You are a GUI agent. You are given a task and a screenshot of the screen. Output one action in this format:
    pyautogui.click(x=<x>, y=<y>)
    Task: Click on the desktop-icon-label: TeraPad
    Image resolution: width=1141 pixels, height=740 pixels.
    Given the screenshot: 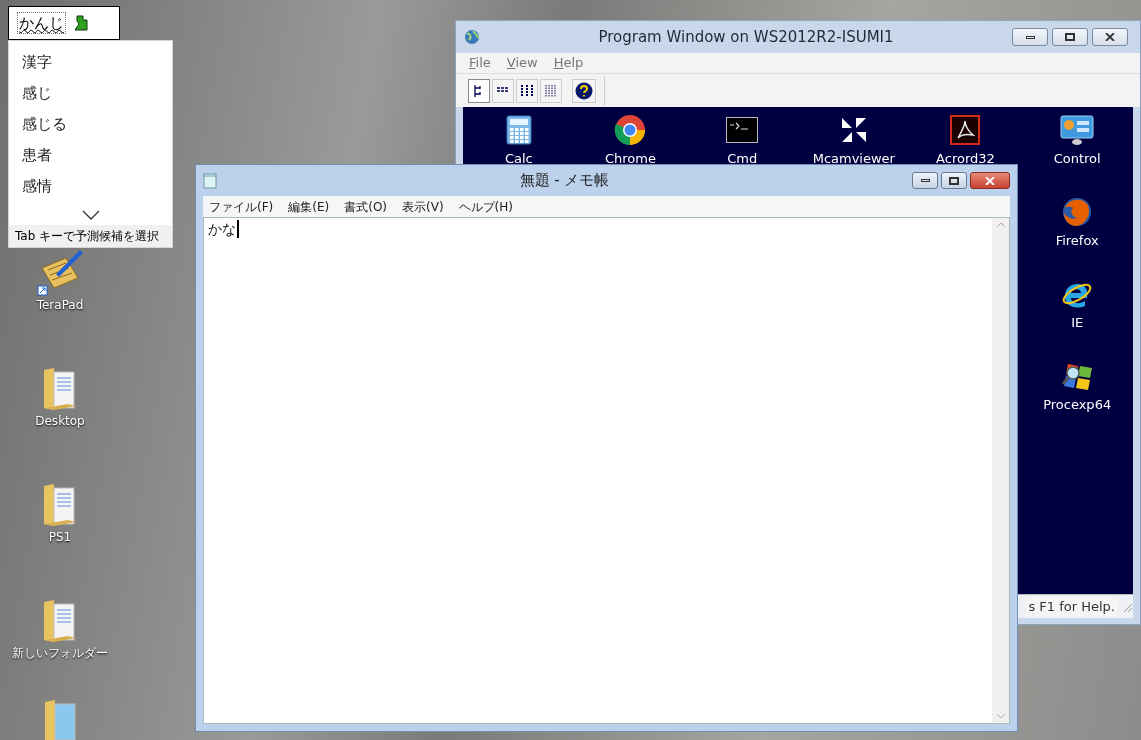 What is the action you would take?
    pyautogui.click(x=60, y=305)
    